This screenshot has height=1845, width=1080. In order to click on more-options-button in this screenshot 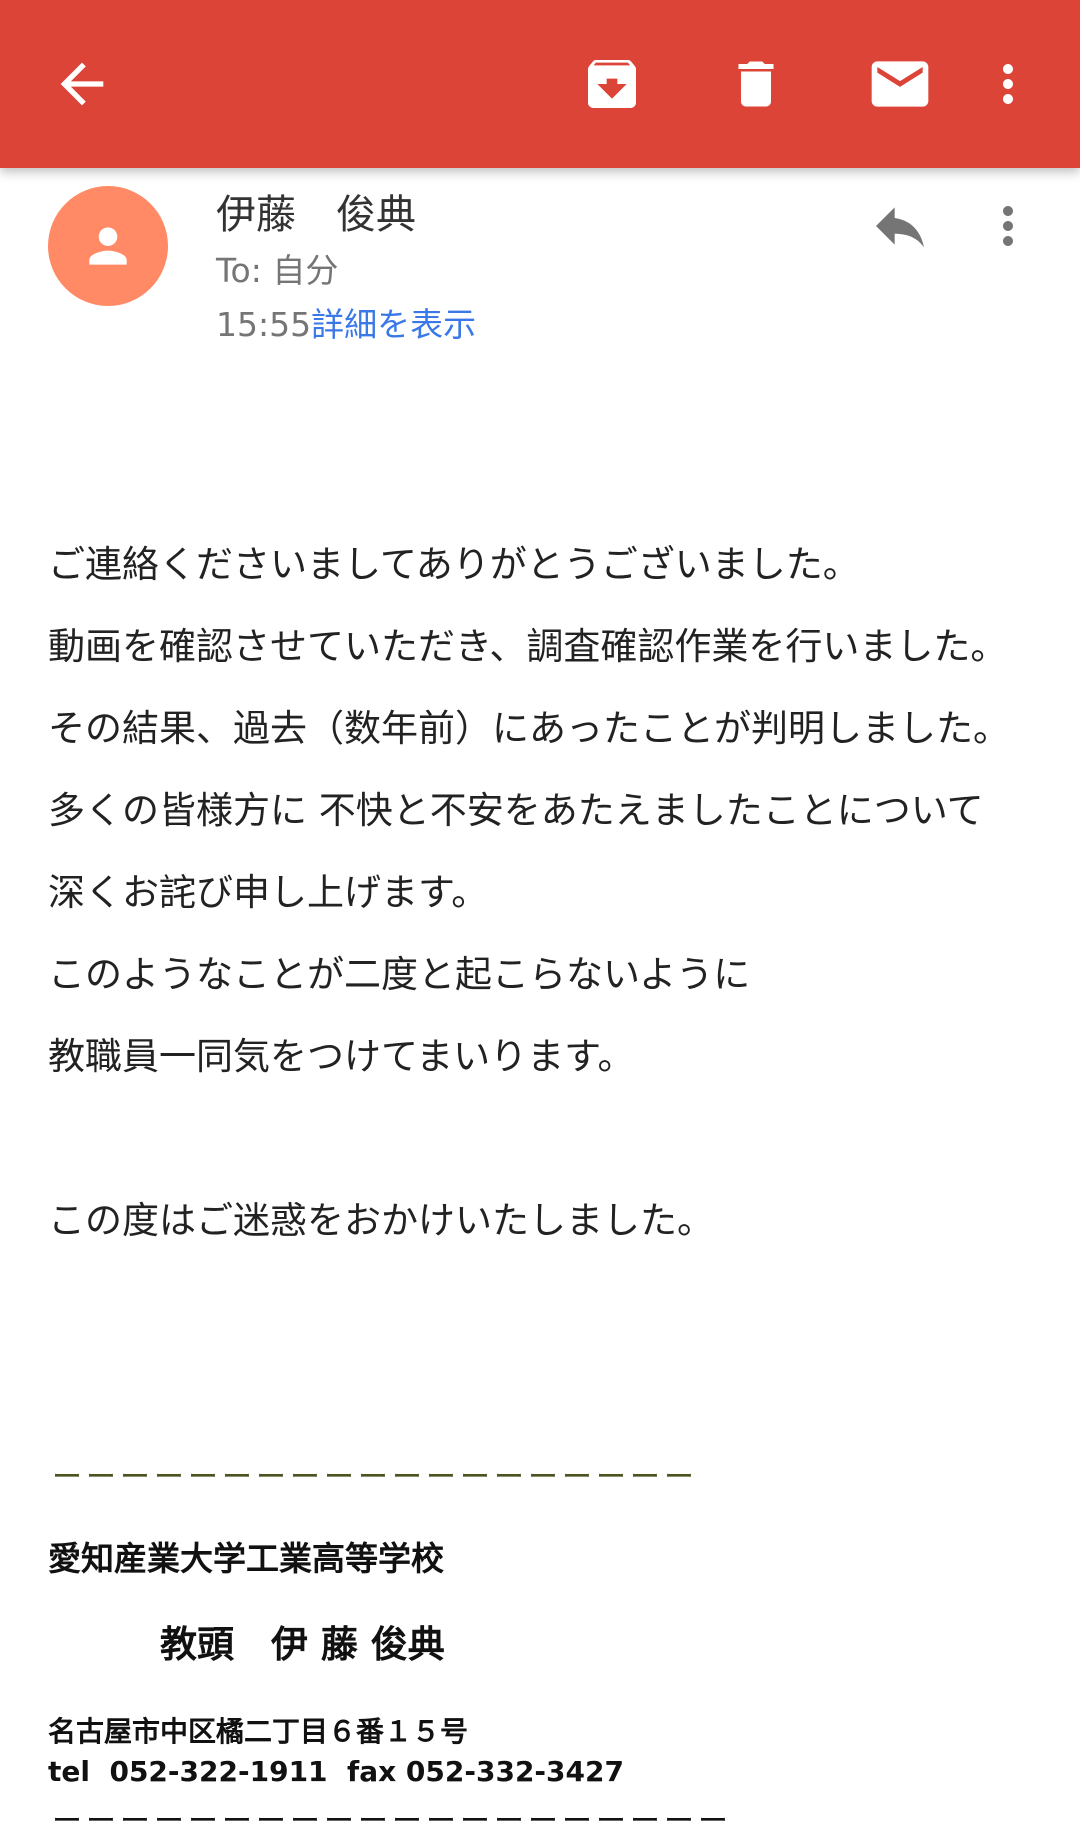, I will do `click(1008, 84)`.